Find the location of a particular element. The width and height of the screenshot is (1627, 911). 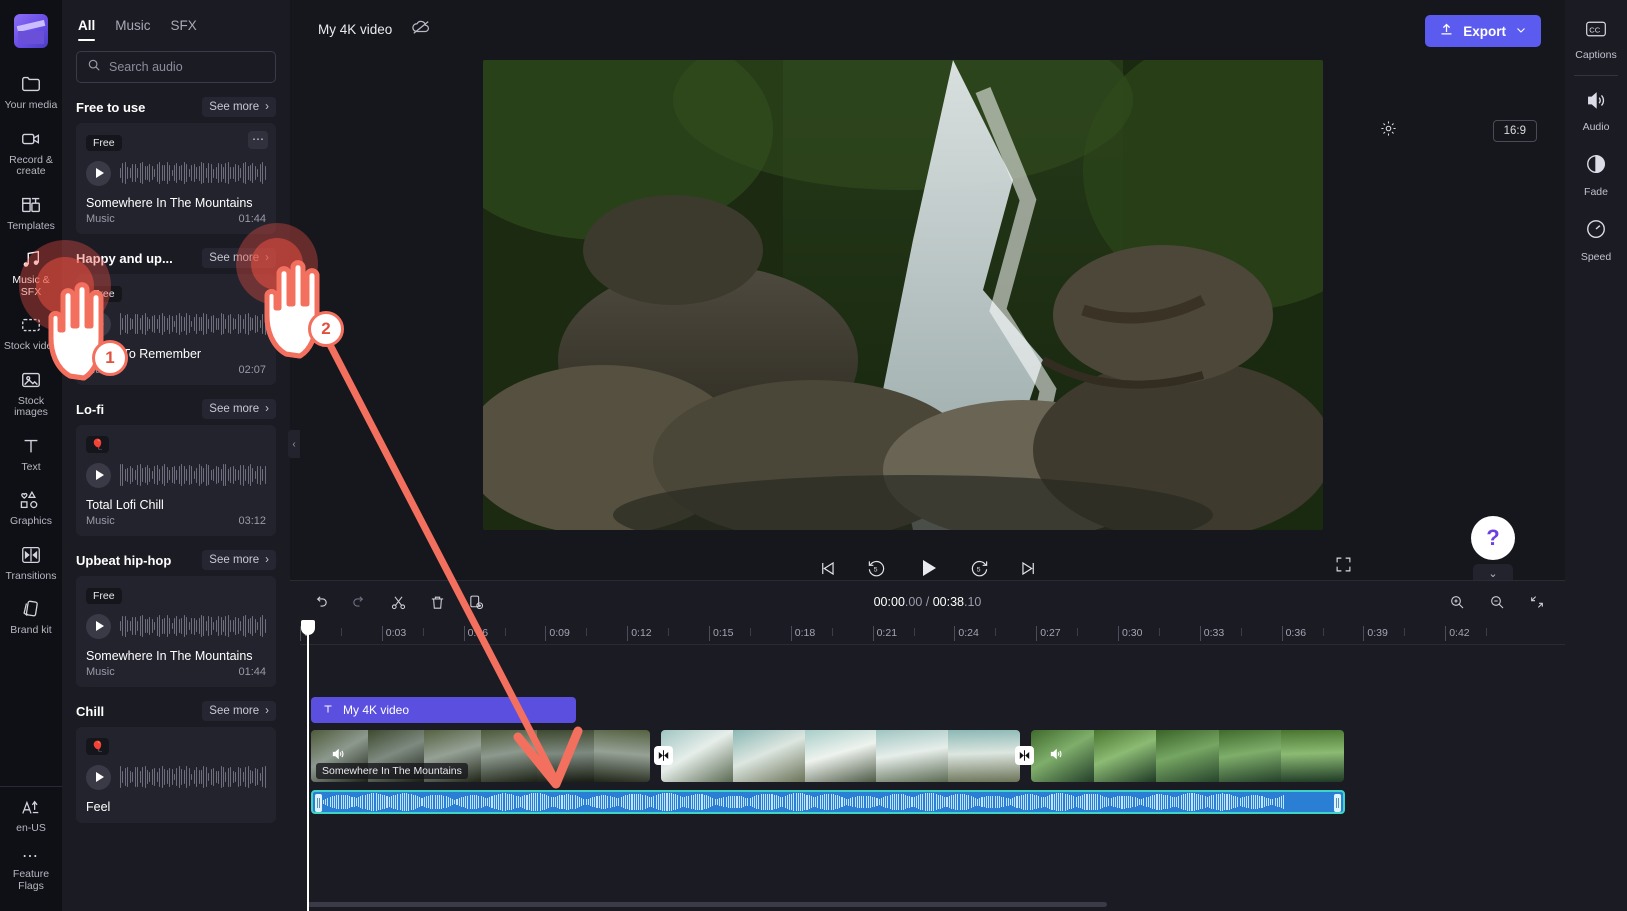

audio-duration: 02:07 is located at coordinates (252, 370).